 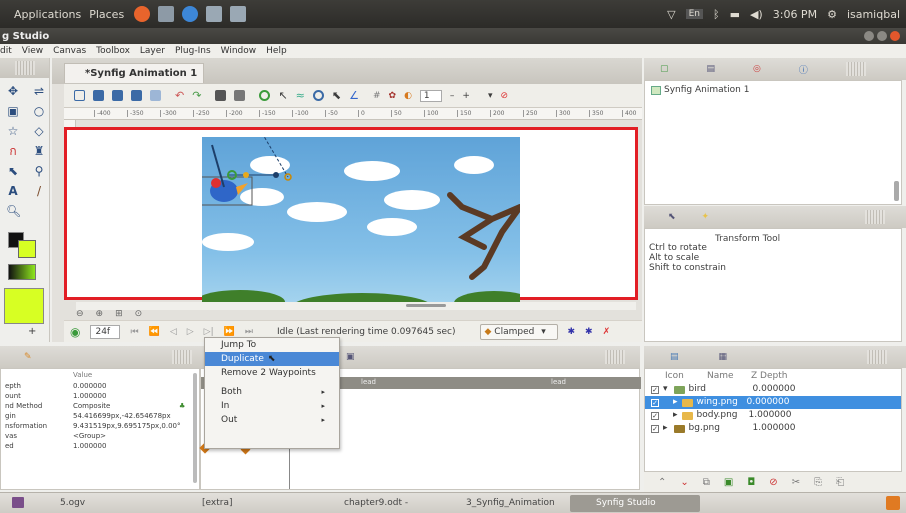 What do you see at coordinates (662, 482) in the screenshot?
I see `raise-layer-icon: ⌃` at bounding box center [662, 482].